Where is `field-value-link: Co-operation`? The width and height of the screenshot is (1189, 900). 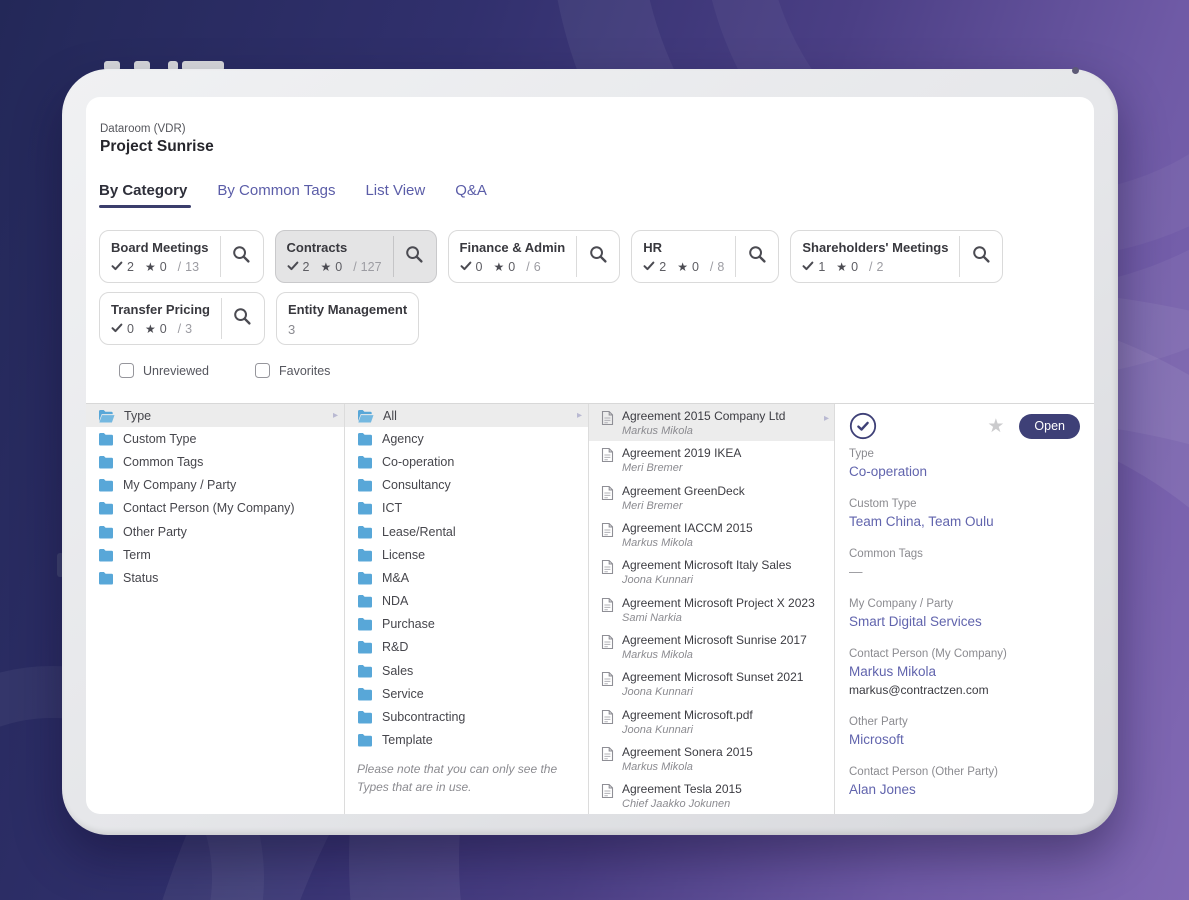 field-value-link: Co-operation is located at coordinates (964, 471).